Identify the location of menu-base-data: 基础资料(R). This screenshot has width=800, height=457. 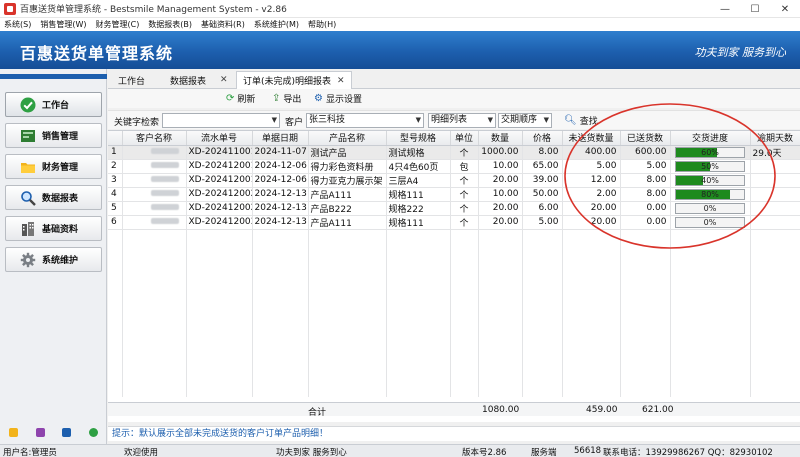
(223, 24).